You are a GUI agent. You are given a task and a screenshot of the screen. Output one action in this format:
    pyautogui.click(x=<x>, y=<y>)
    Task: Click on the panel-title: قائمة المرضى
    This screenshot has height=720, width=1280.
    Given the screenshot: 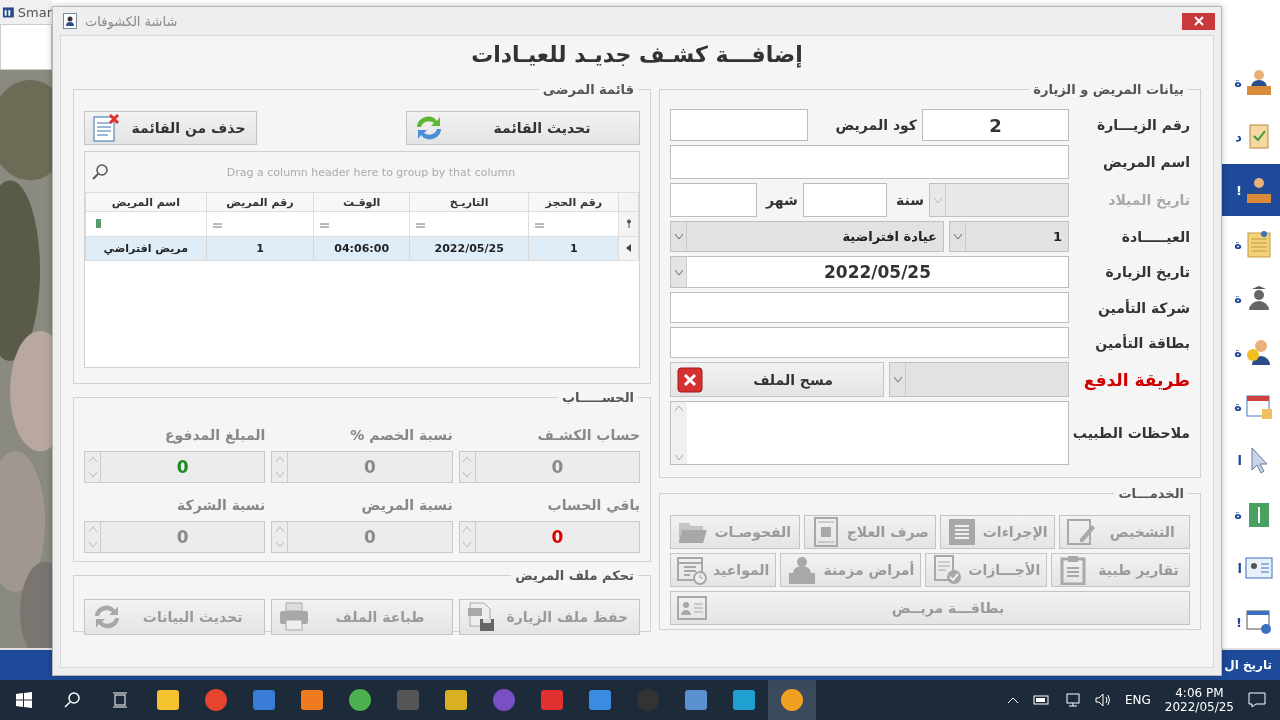 What is the action you would take?
    pyautogui.click(x=588, y=89)
    